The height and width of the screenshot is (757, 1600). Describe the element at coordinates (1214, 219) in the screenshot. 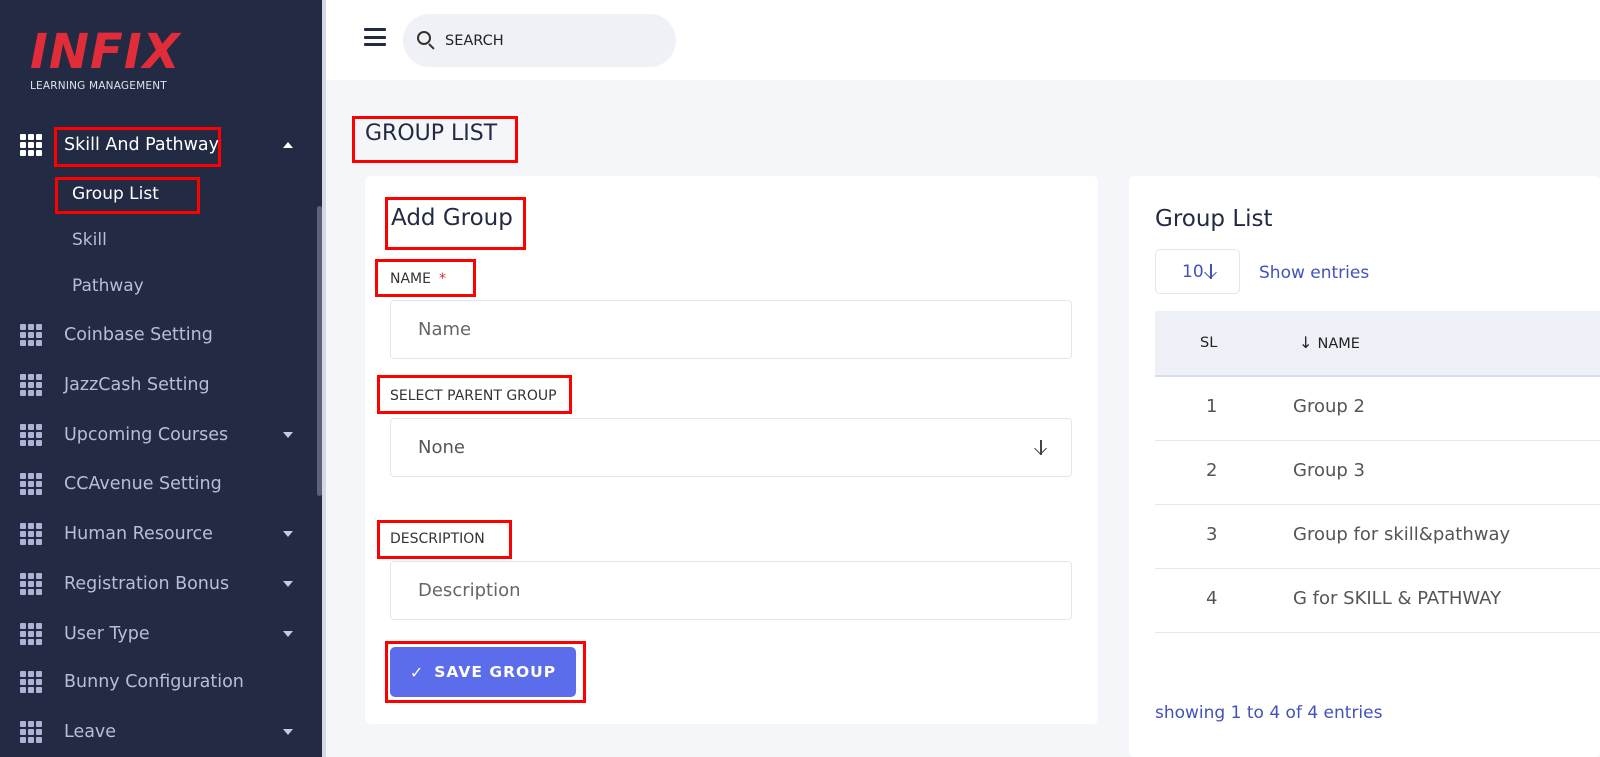

I see `group-list-title: Group List` at that location.